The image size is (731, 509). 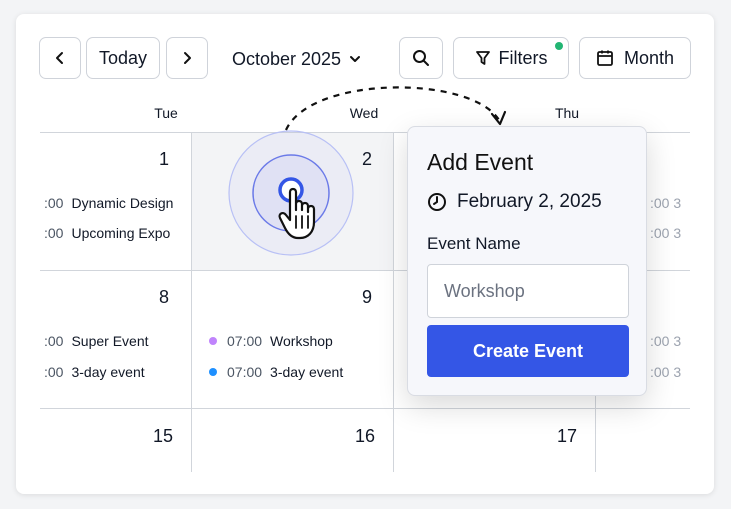 What do you see at coordinates (529, 201) in the screenshot?
I see `popover-date-text: February 2, 2025` at bounding box center [529, 201].